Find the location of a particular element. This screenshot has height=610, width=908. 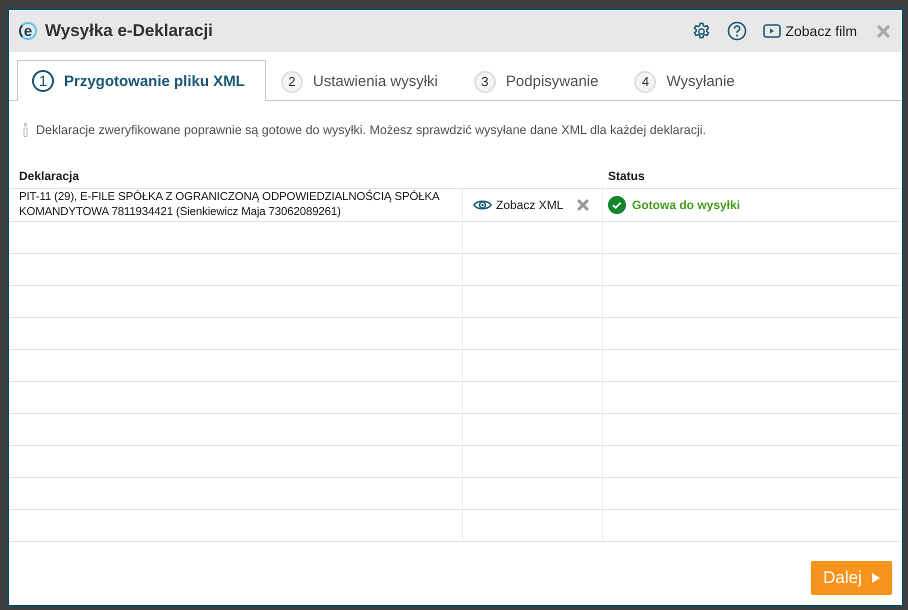

step-tab: 4 Wysyłanie is located at coordinates (687, 81).